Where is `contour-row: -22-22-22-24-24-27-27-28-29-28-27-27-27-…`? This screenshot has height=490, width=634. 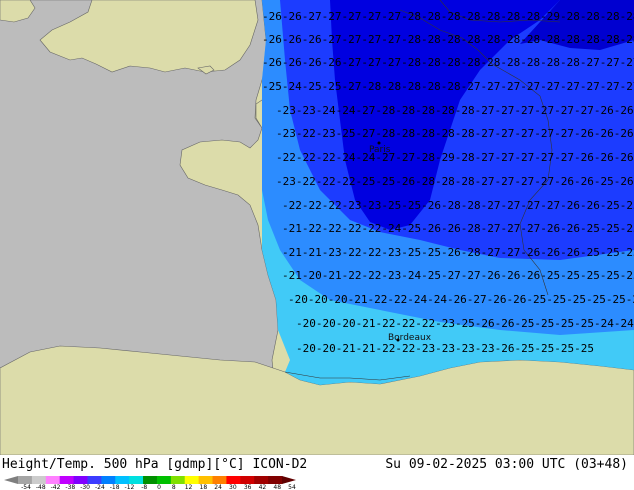
contour-row: -22-22-22-24-24-27-27-28-29-28-27-27-27-… is located at coordinates (455, 157).